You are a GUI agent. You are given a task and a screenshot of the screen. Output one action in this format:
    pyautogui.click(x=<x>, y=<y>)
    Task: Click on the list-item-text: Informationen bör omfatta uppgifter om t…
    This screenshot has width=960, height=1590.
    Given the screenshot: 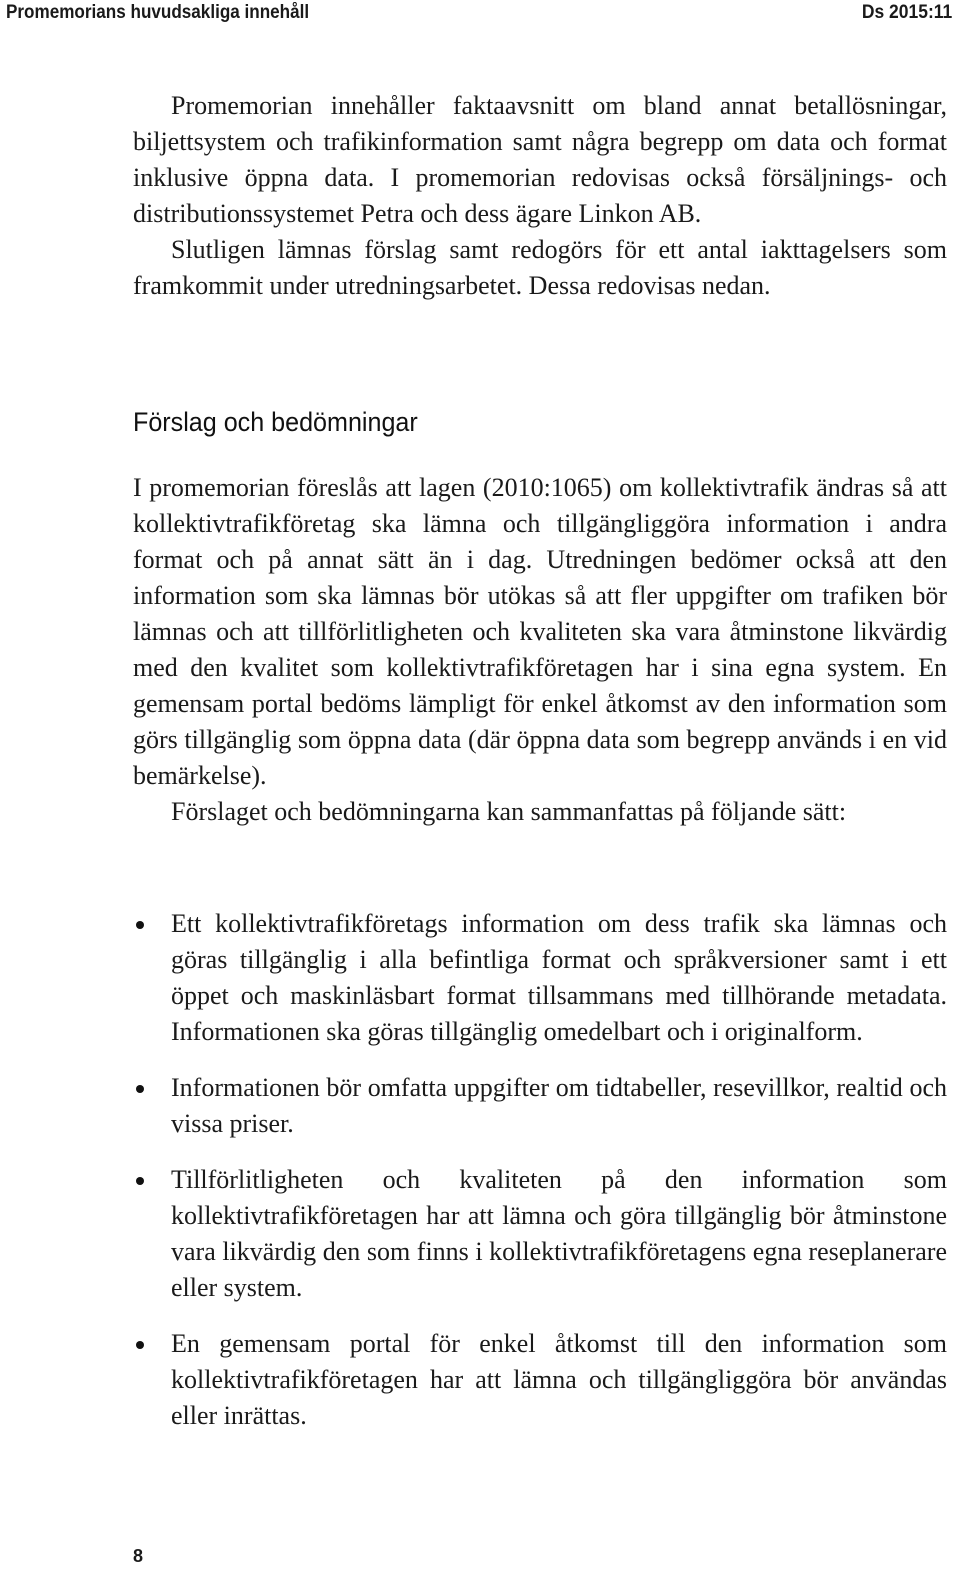 What is the action you would take?
    pyautogui.click(x=559, y=1105)
    